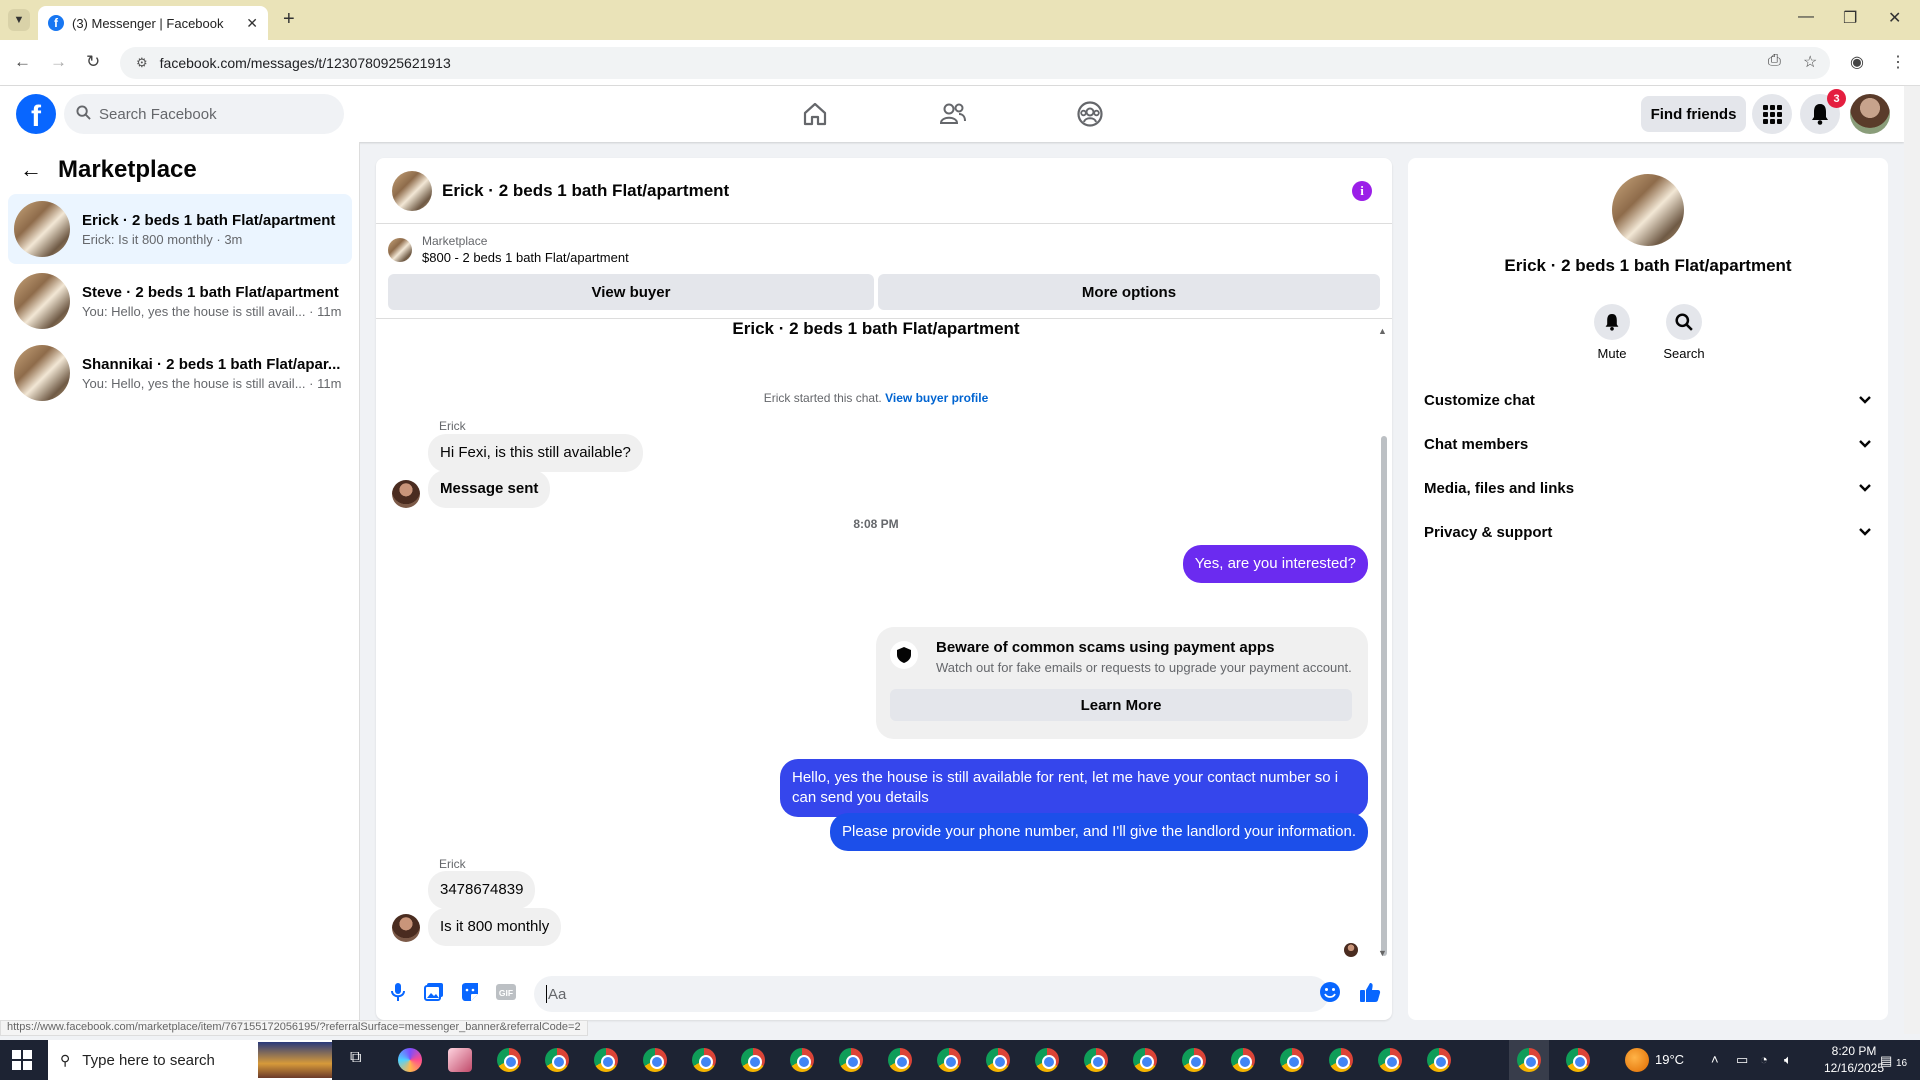  Describe the element at coordinates (1275, 564) in the screenshot. I see `message-bubble: Yes, are you interested?` at that location.